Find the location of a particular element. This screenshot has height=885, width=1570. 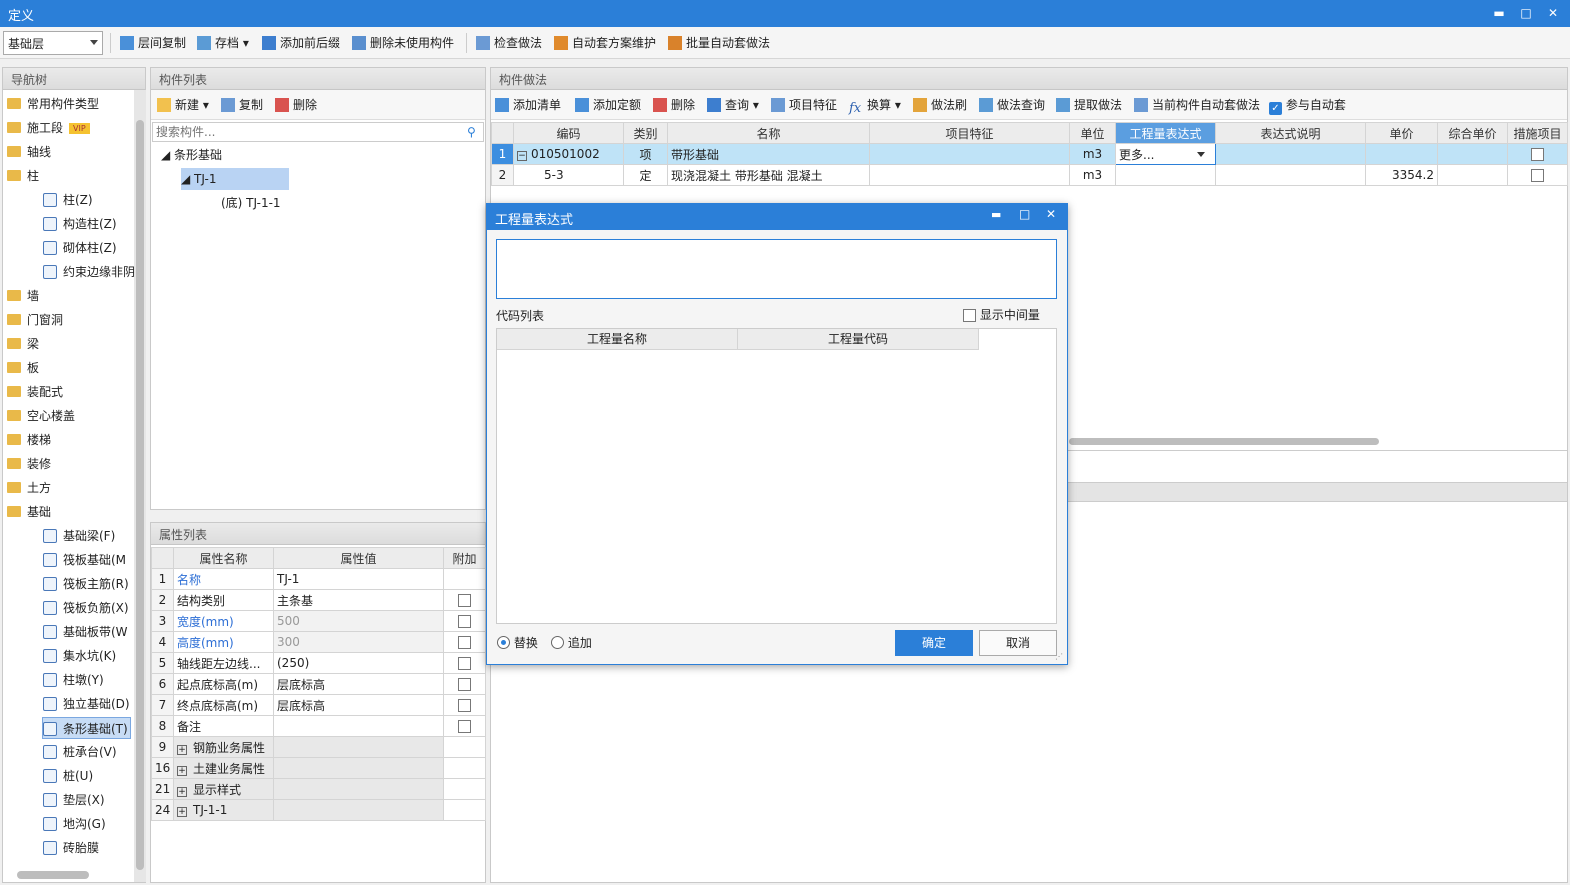

nav-scrollbar is located at coordinates (140, 486).